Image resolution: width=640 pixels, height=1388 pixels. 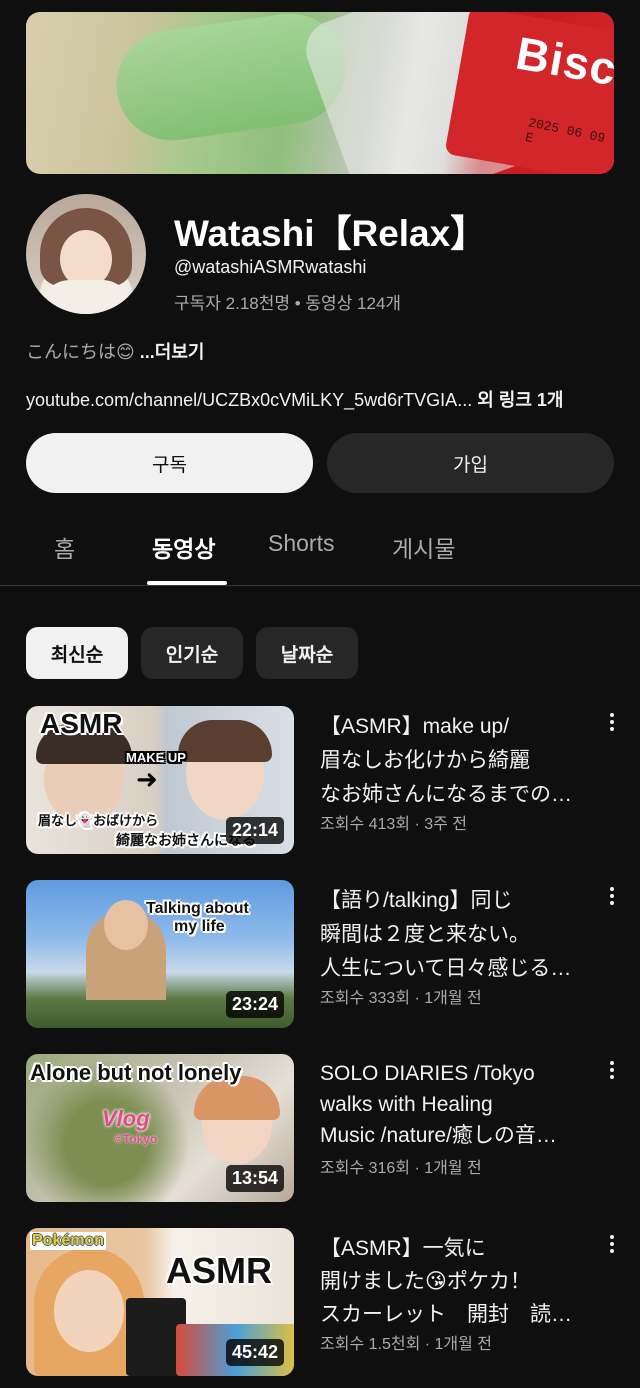 What do you see at coordinates (80, 352) in the screenshot?
I see `description-text: こんにちは😊` at bounding box center [80, 352].